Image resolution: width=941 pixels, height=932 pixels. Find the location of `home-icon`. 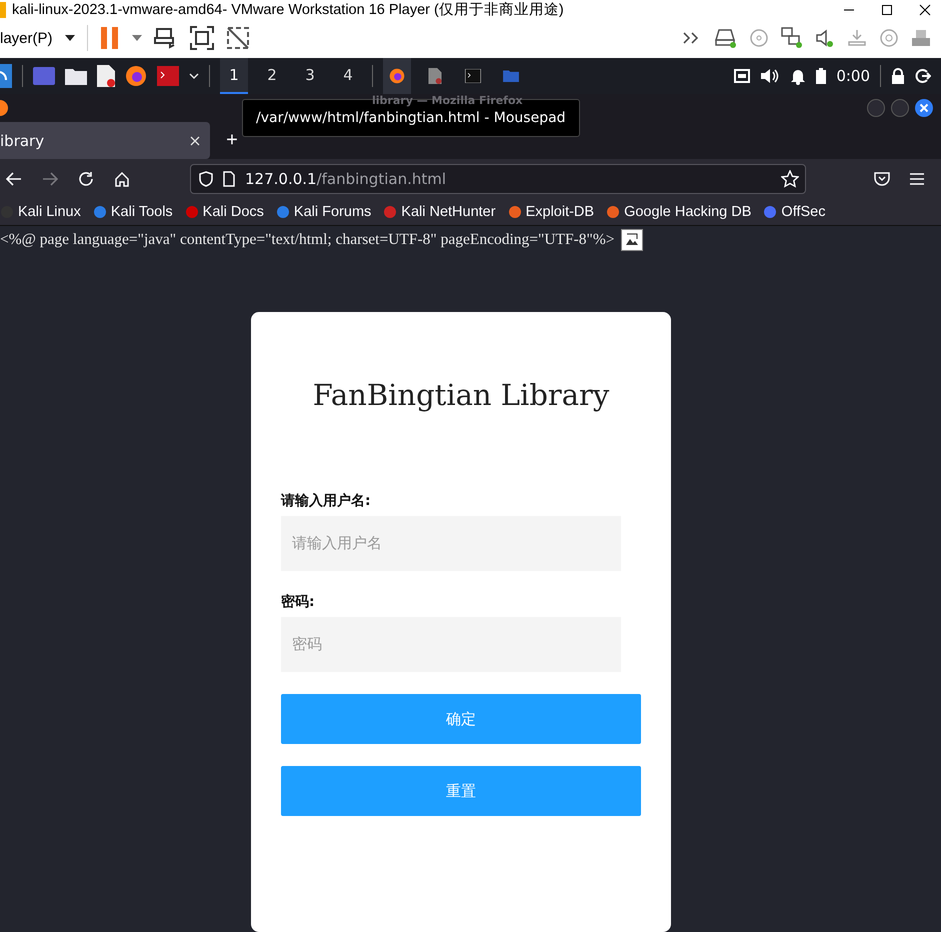

home-icon is located at coordinates (122, 179).